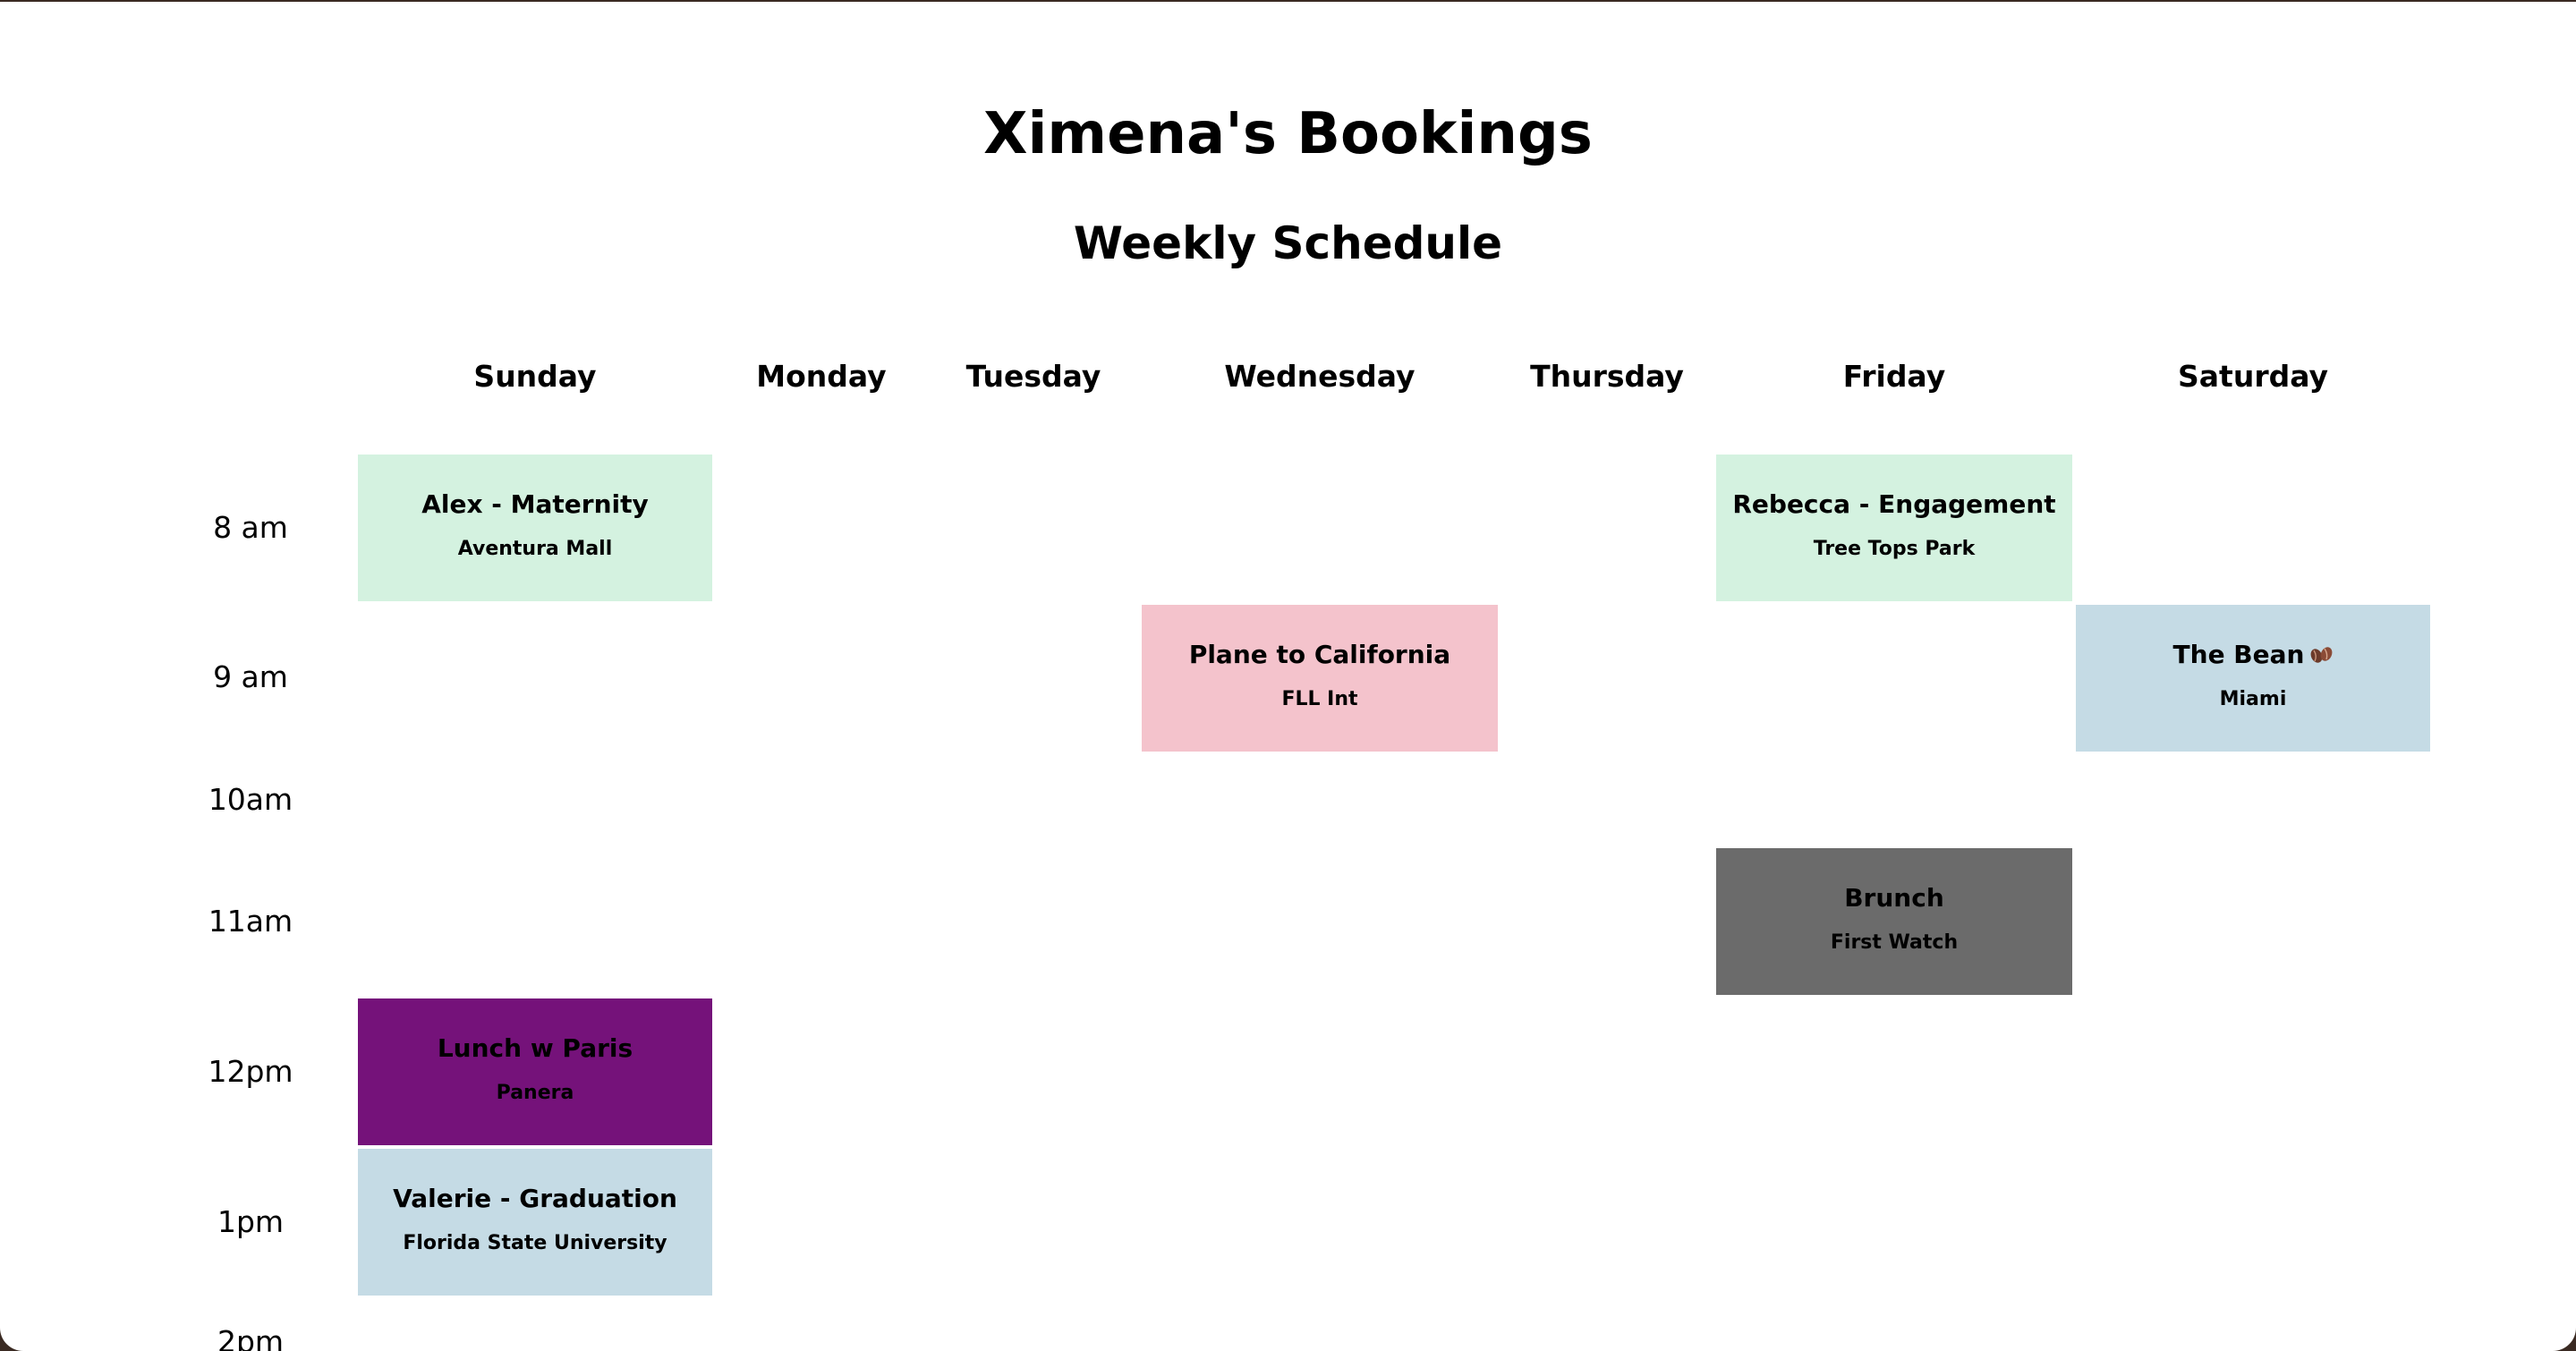 Image resolution: width=2576 pixels, height=1351 pixels. I want to click on event-alex-maternity: Alex - Maternity Aventura Mall, so click(535, 528).